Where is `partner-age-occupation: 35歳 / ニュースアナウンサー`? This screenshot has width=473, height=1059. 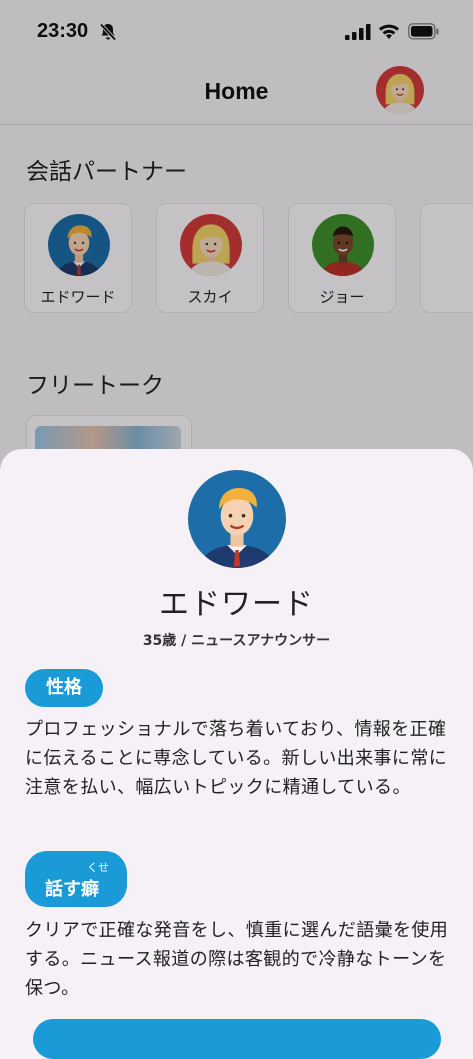 partner-age-occupation: 35歳 / ニュースアナウンサー is located at coordinates (236, 641).